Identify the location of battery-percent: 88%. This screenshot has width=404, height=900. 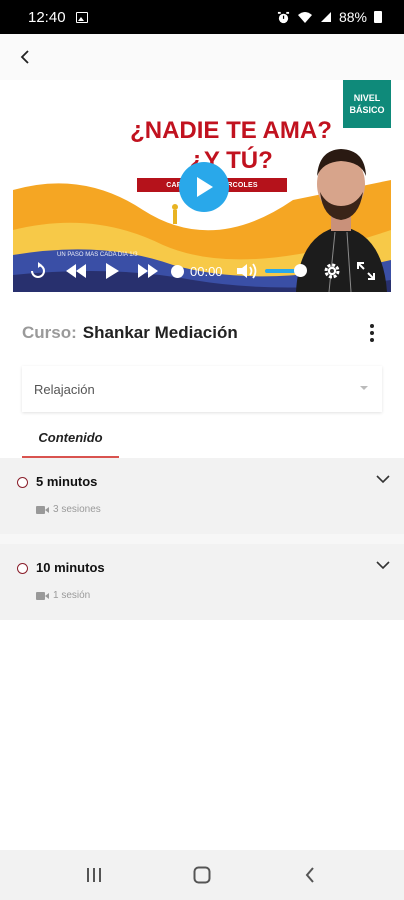
(352, 17).